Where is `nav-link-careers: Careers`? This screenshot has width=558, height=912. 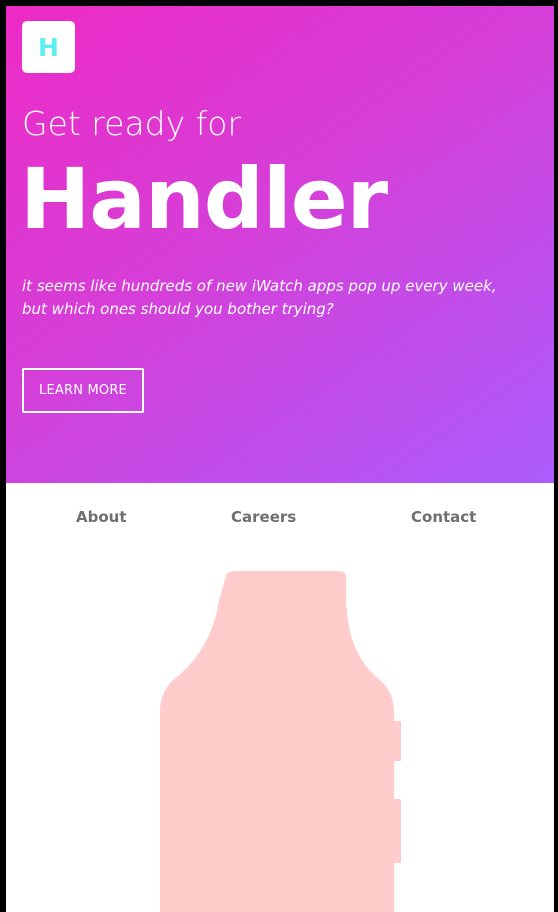 nav-link-careers: Careers is located at coordinates (263, 517).